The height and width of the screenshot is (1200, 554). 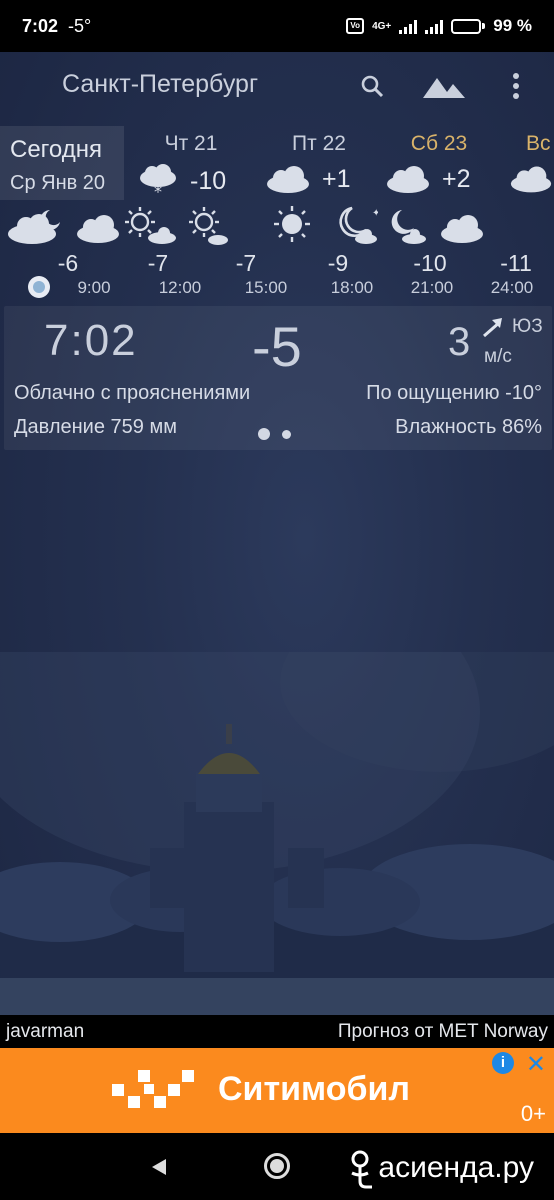 I want to click on today-label: Сегодня, so click(x=56, y=149).